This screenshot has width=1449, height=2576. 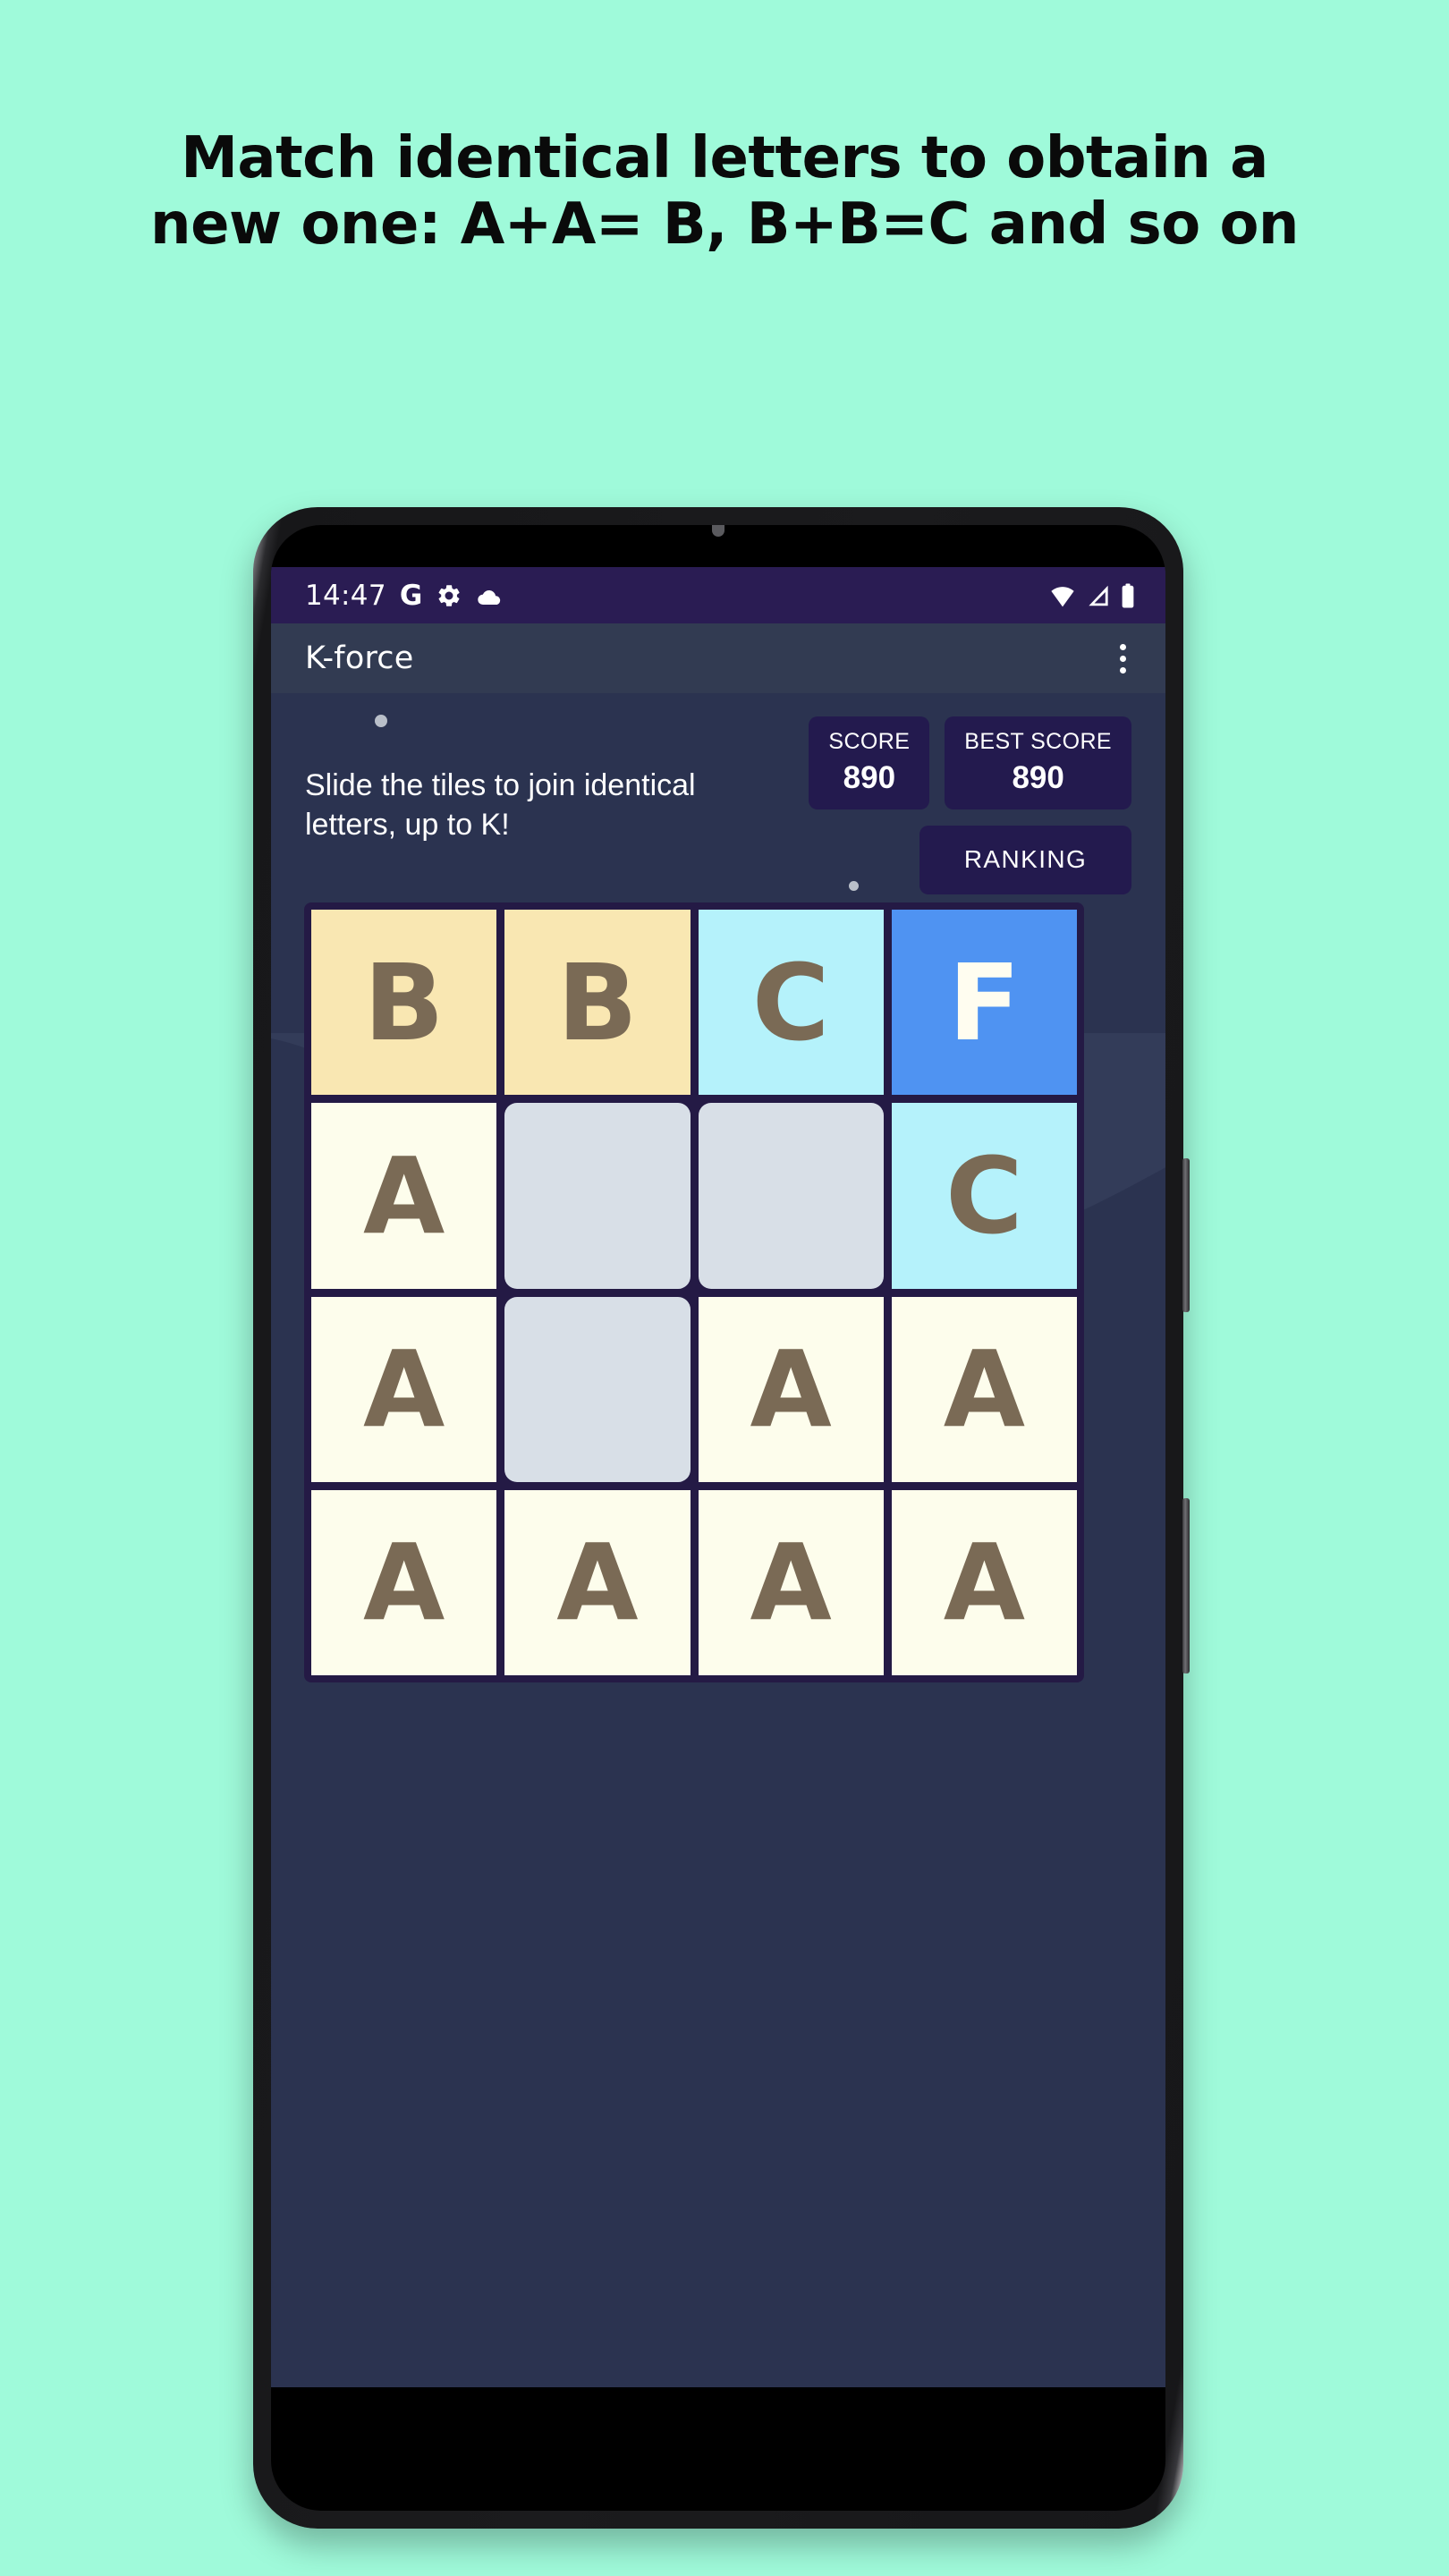 I want to click on wifi-icon, so click(x=1062, y=595).